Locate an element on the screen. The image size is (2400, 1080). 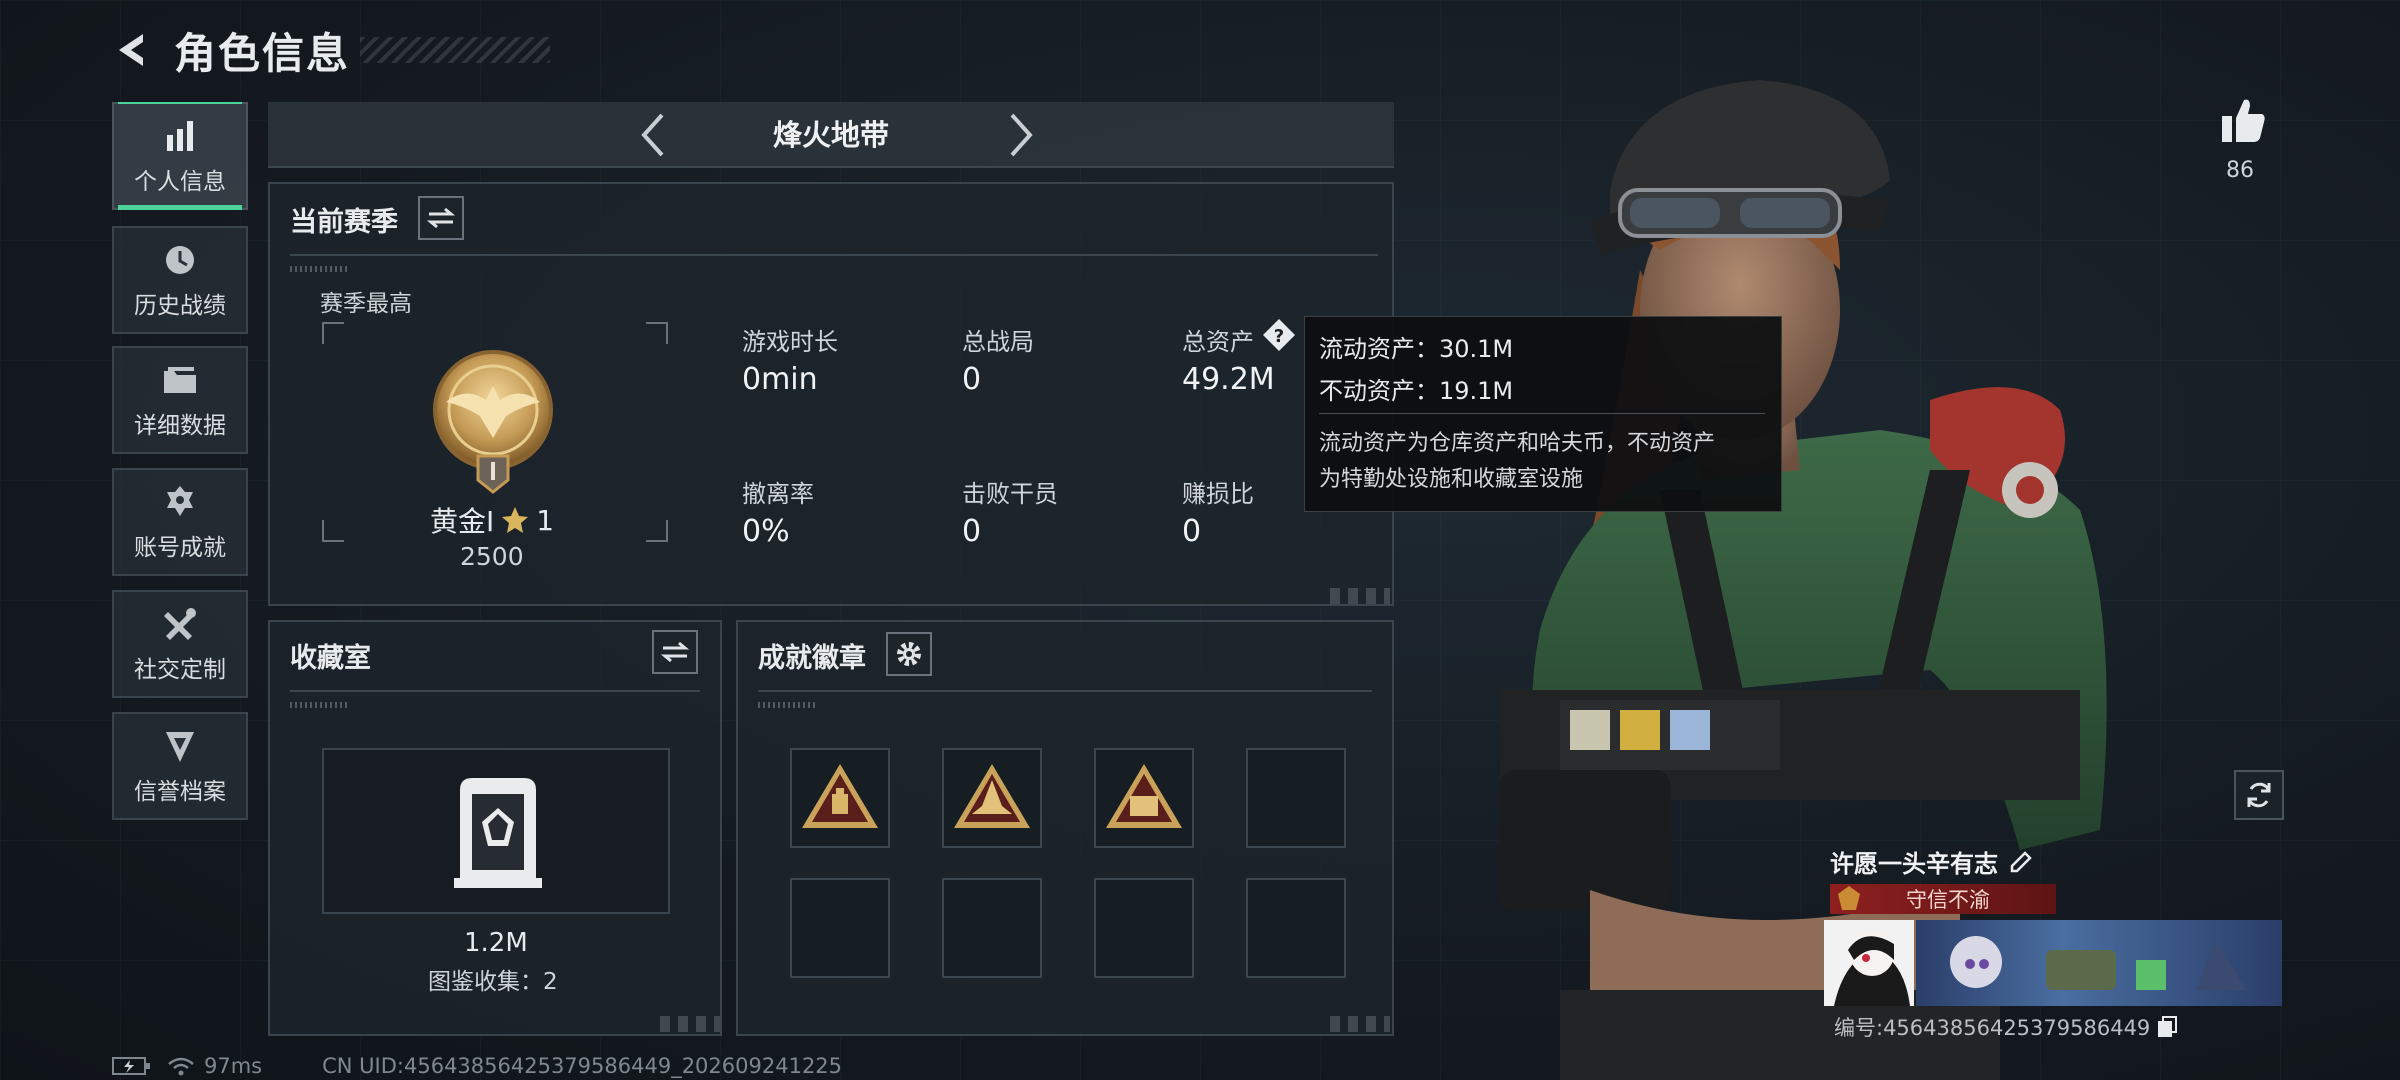
rank-name: 黄金Ⅰ is located at coordinates (462, 521).